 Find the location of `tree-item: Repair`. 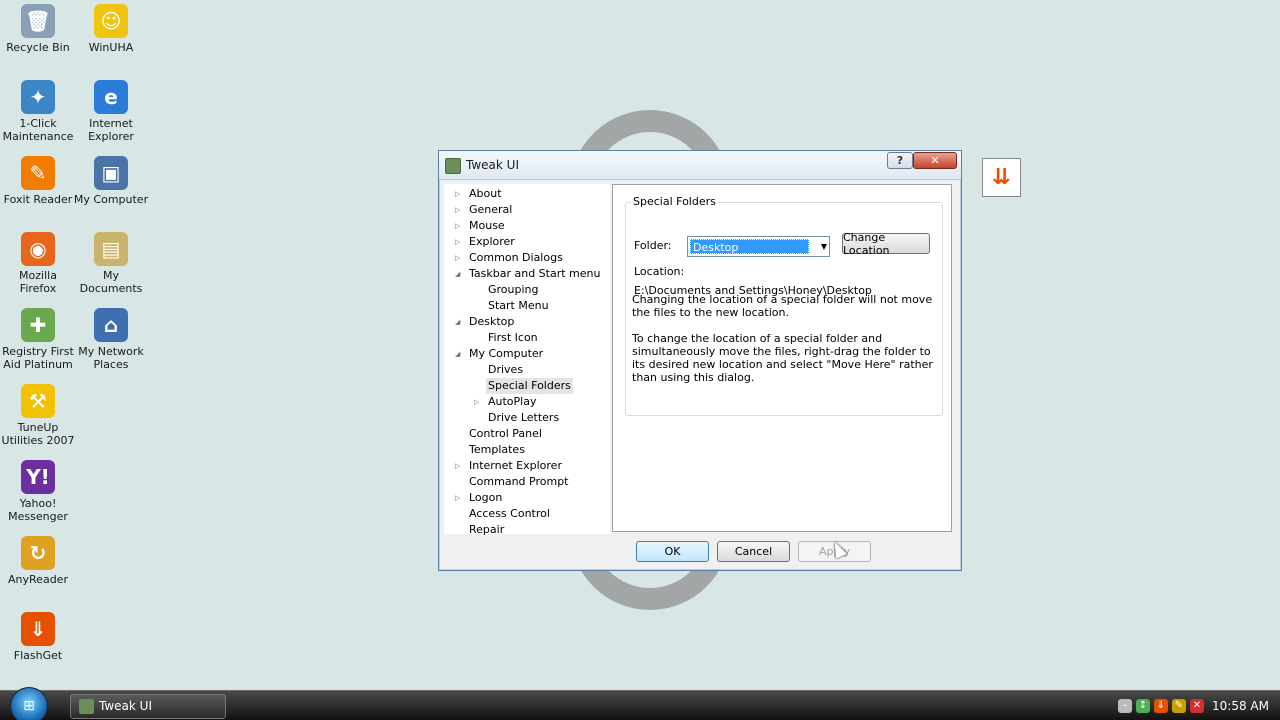

tree-item: Repair is located at coordinates (486, 530).